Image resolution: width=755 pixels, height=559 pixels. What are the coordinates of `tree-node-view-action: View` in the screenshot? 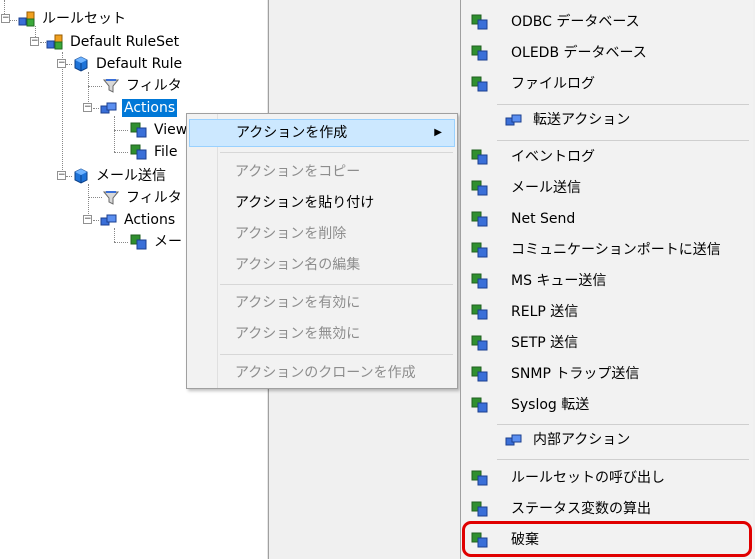 It's located at (159, 130).